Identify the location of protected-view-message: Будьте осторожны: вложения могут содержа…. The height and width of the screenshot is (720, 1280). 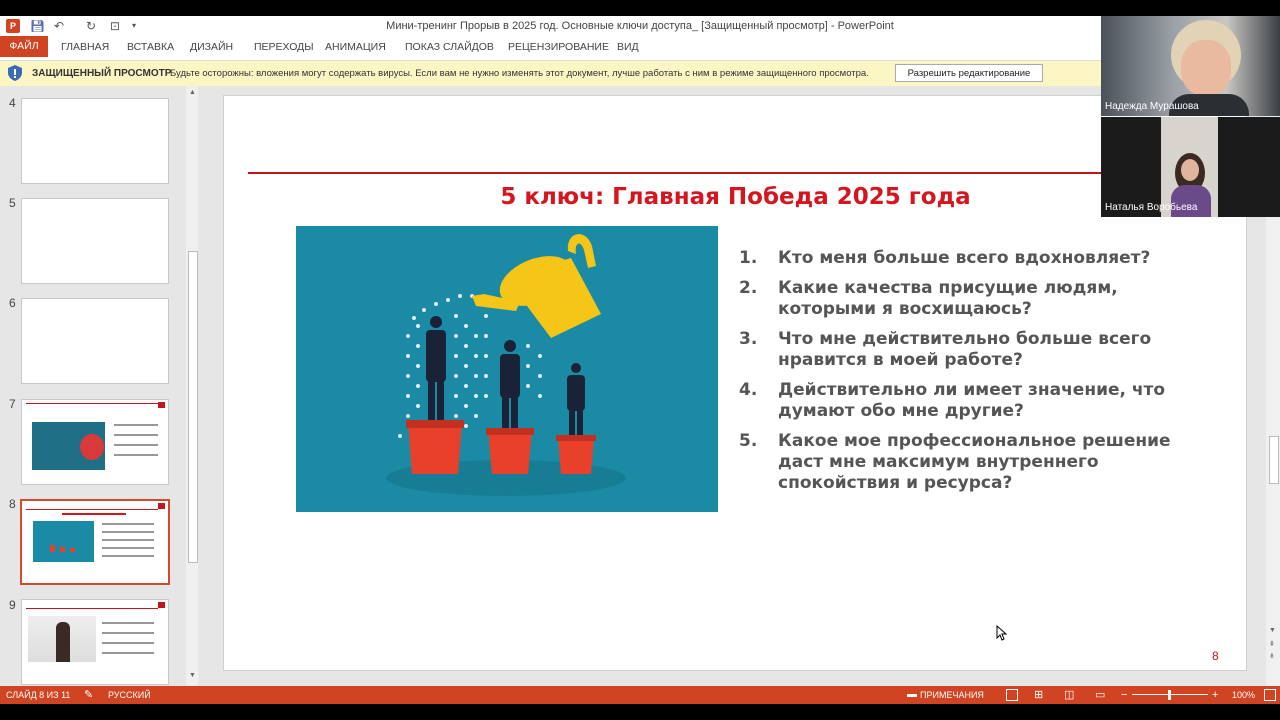
(519, 73).